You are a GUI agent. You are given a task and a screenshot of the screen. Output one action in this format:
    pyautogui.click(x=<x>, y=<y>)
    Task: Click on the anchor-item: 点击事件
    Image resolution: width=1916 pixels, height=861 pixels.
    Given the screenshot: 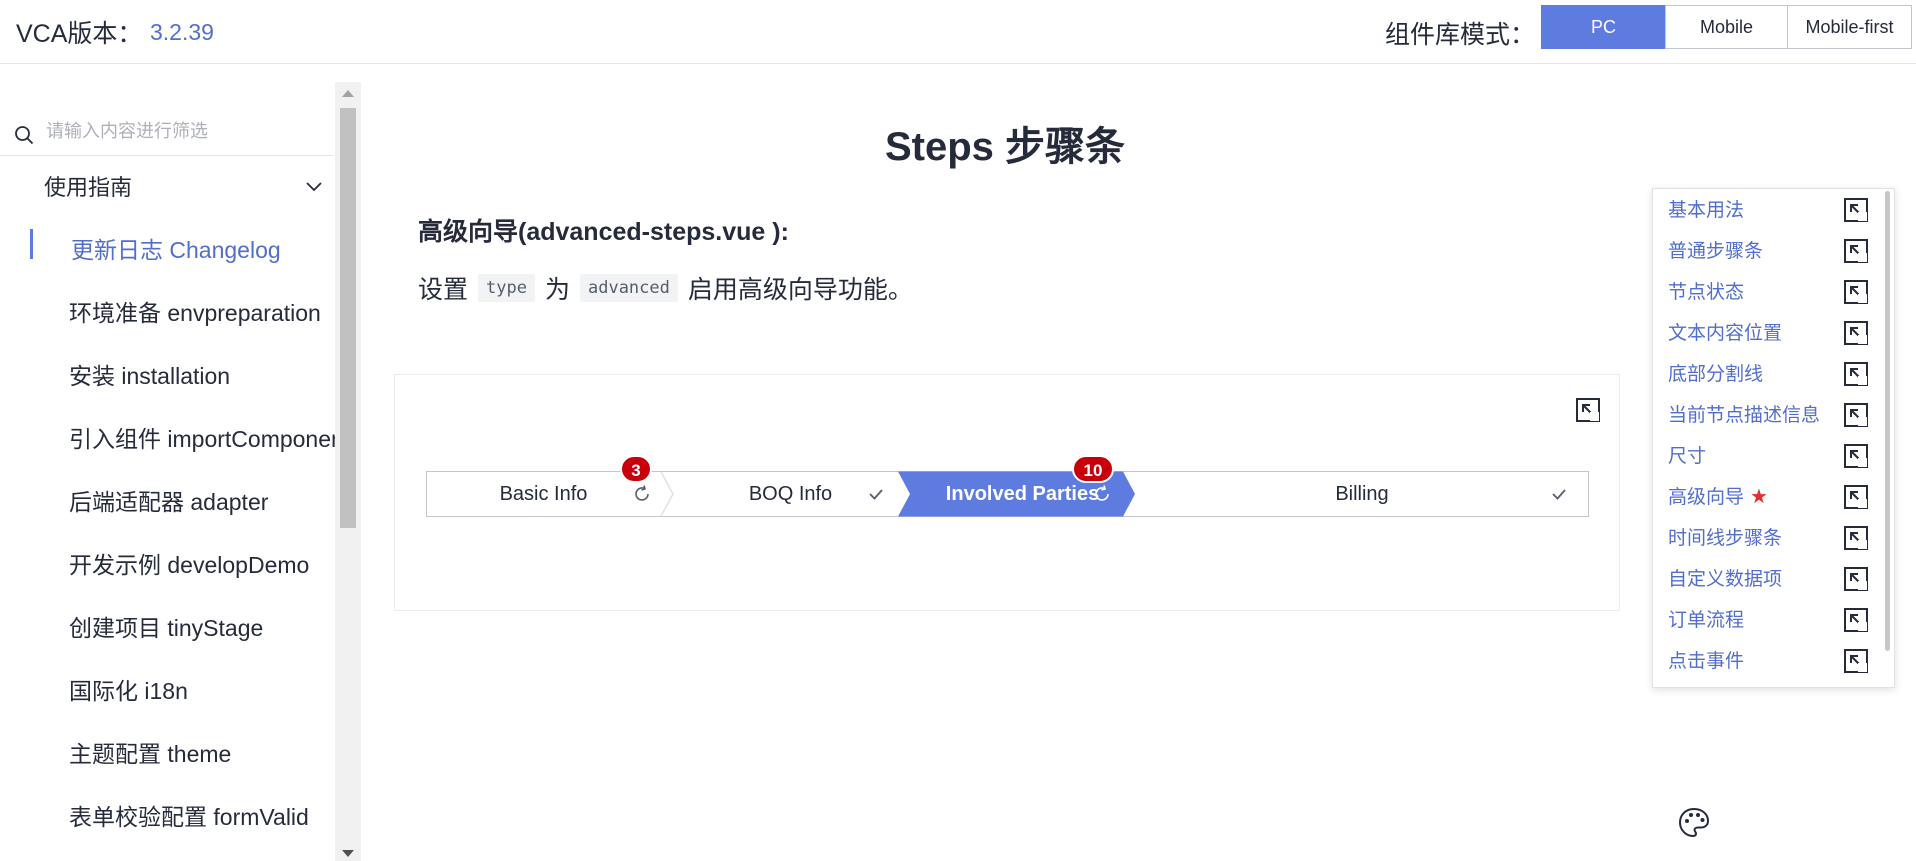 What is the action you would take?
    pyautogui.click(x=1773, y=660)
    